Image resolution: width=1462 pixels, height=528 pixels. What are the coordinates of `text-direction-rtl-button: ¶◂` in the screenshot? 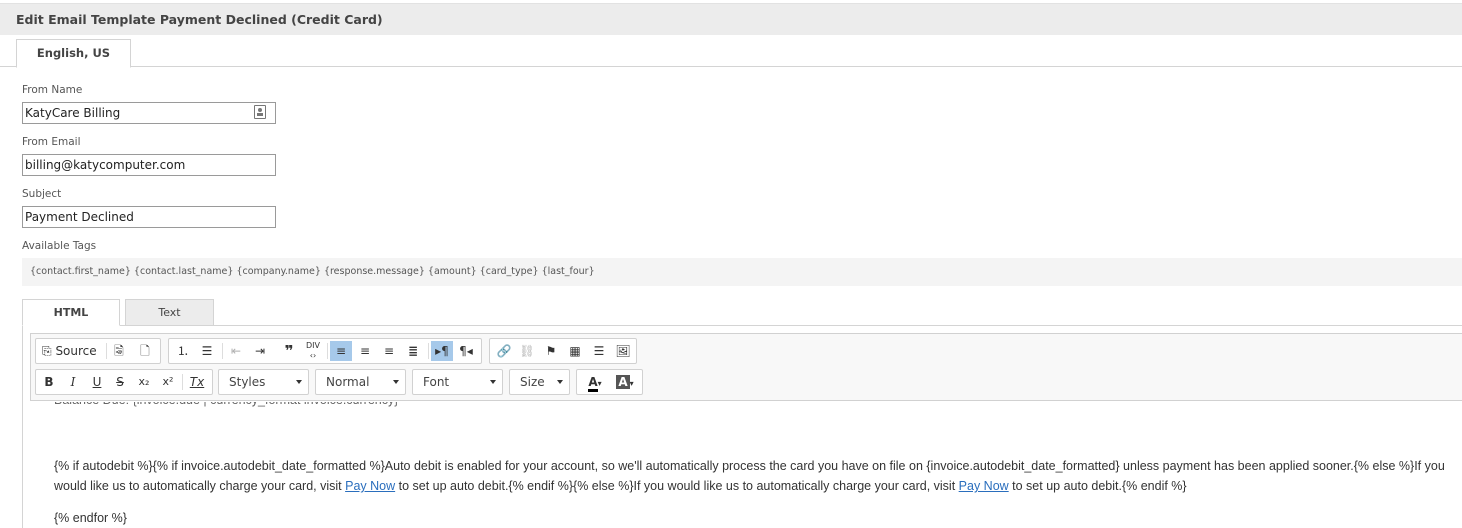 It's located at (466, 351).